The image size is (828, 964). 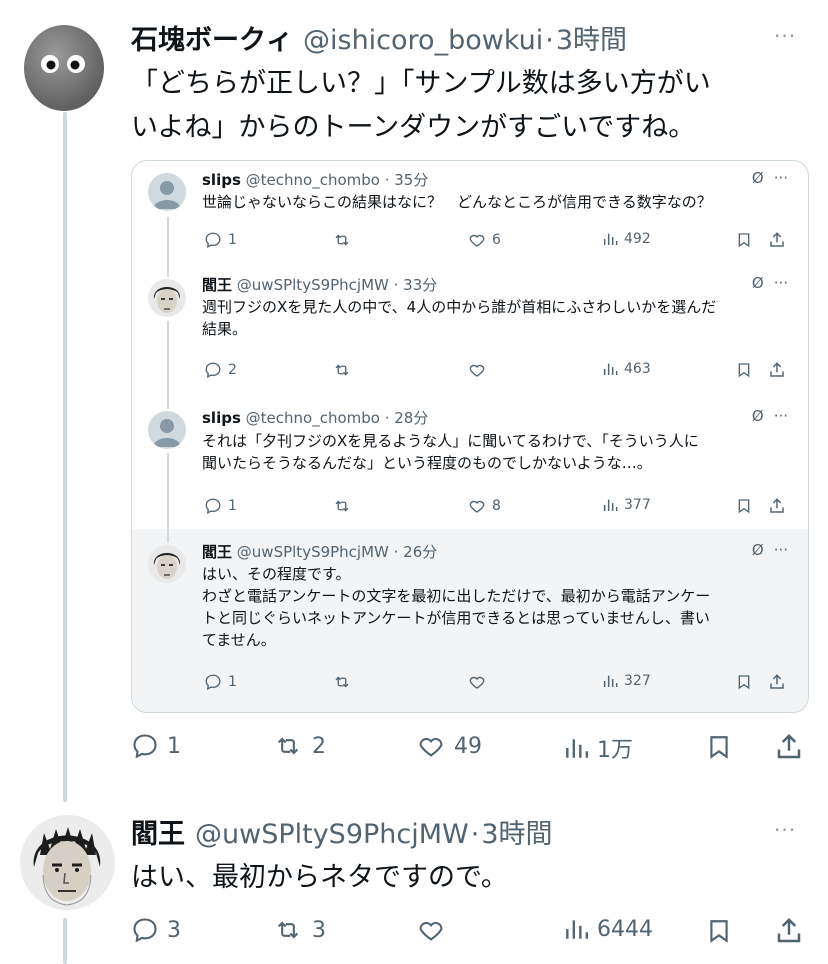 I want to click on like-button: 8, so click(x=484, y=506).